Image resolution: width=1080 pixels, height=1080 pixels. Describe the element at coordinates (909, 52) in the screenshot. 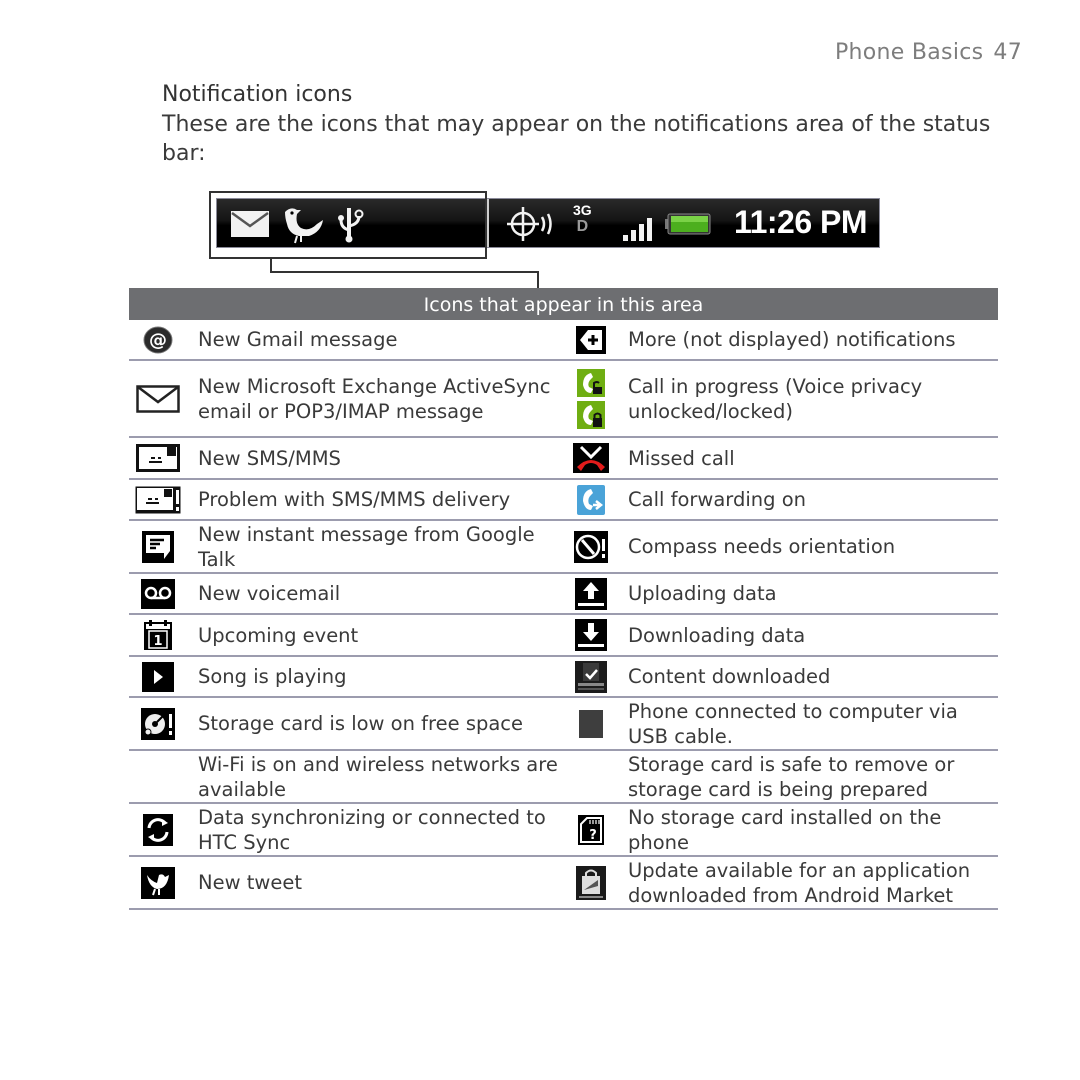

I see `running-header-section: Phone Basics` at that location.